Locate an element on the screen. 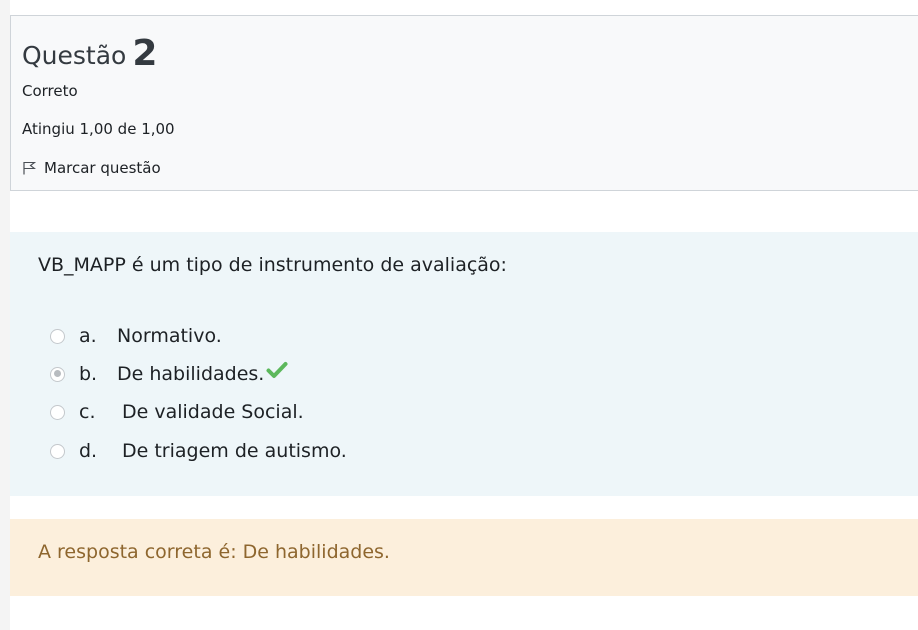  question-grade: Atingiu 1,00 de 1,00 is located at coordinates (98, 129).